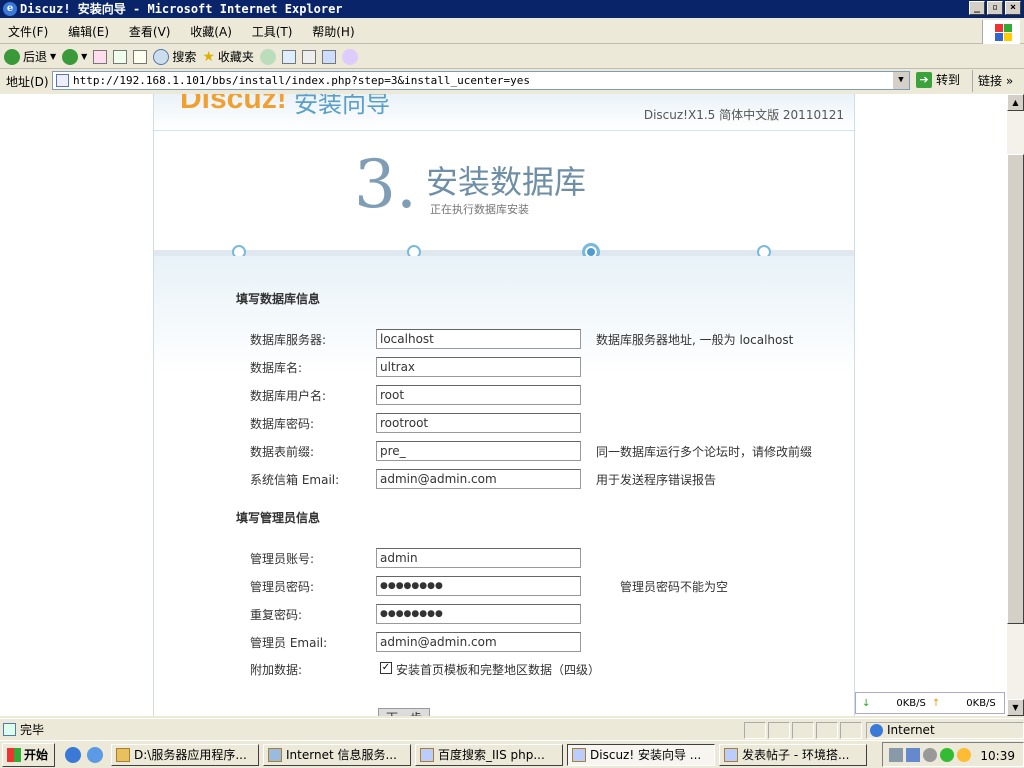 Image resolution: width=1024 pixels, height=768 pixels. I want to click on db-password-row: 数据库密码: rootroot, so click(550, 423).